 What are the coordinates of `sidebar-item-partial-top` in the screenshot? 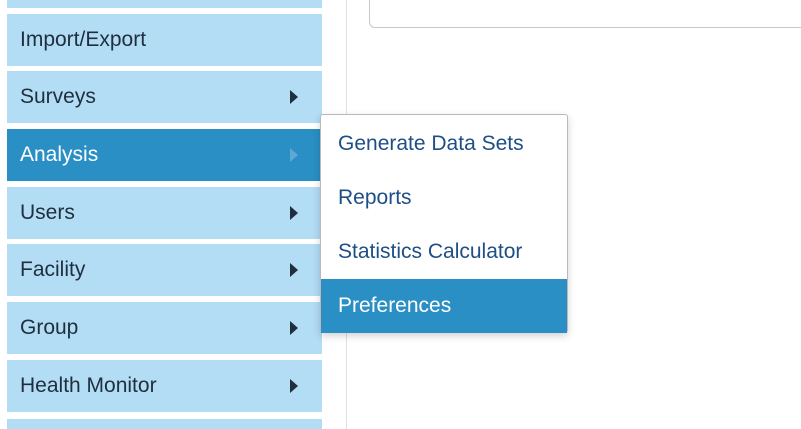 It's located at (164, 4).